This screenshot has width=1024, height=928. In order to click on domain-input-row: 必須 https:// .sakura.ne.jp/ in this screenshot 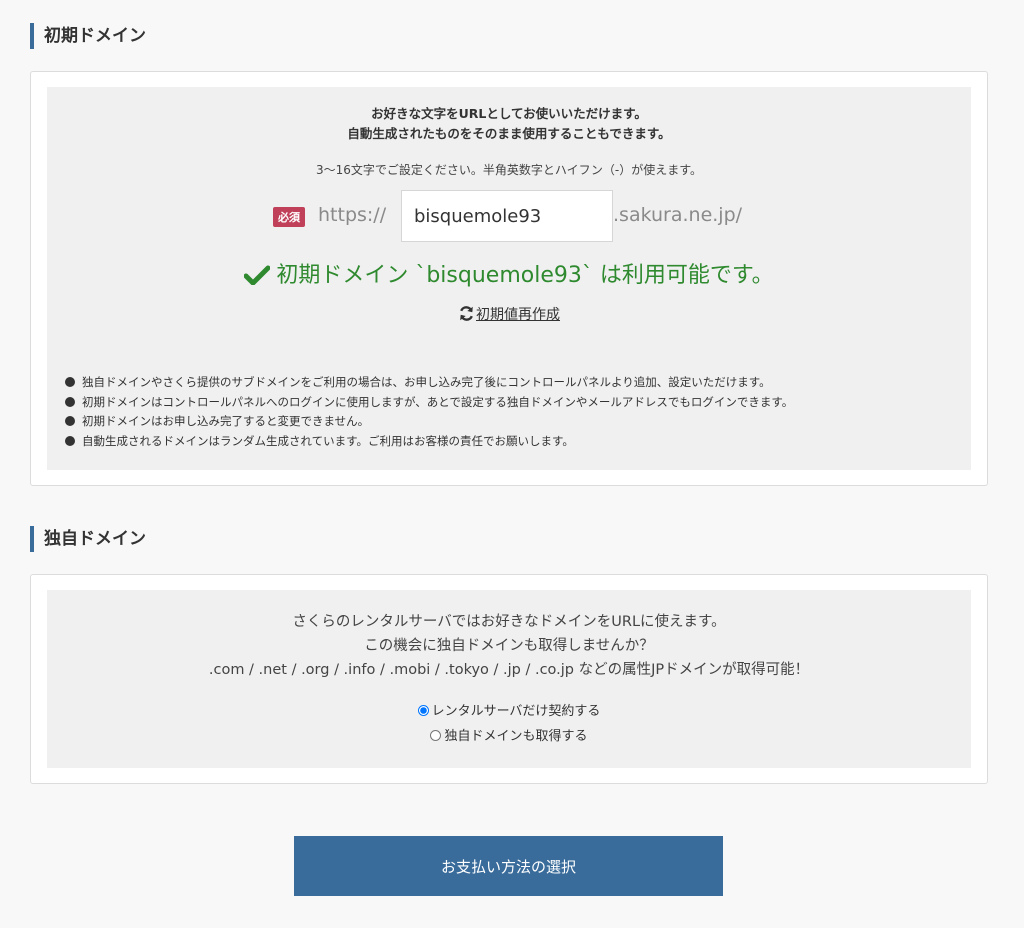, I will do `click(509, 217)`.